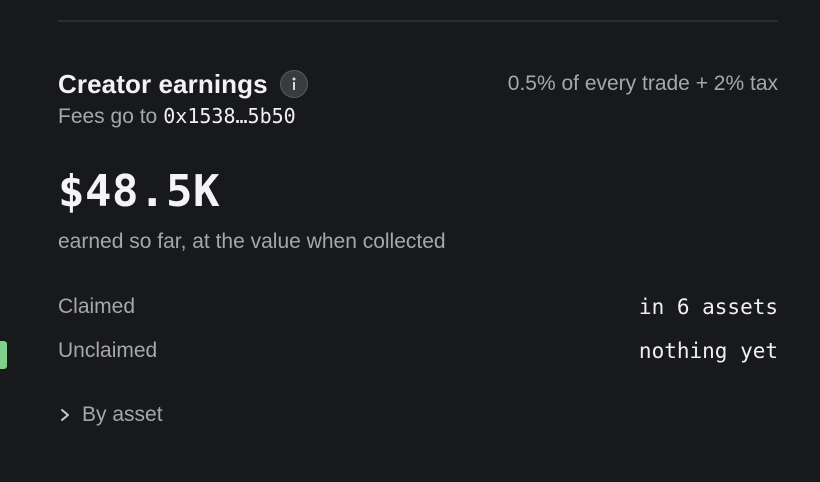 The width and height of the screenshot is (820, 482). I want to click on claimed-row: Claimed in 6 assets, so click(418, 307).